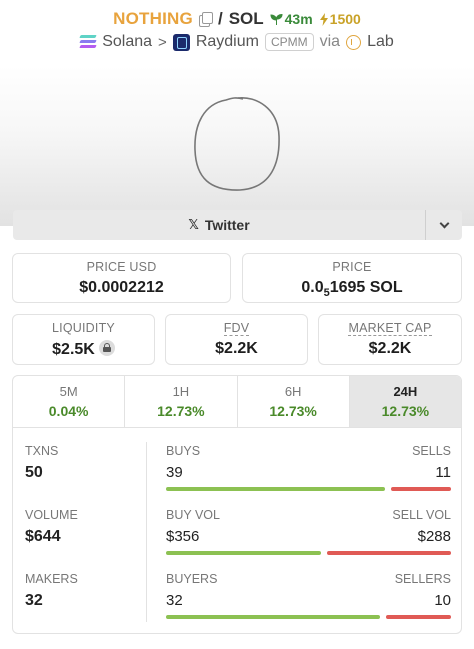 The image size is (474, 649). Describe the element at coordinates (43, 536) in the screenshot. I see `volume-value: $644` at that location.